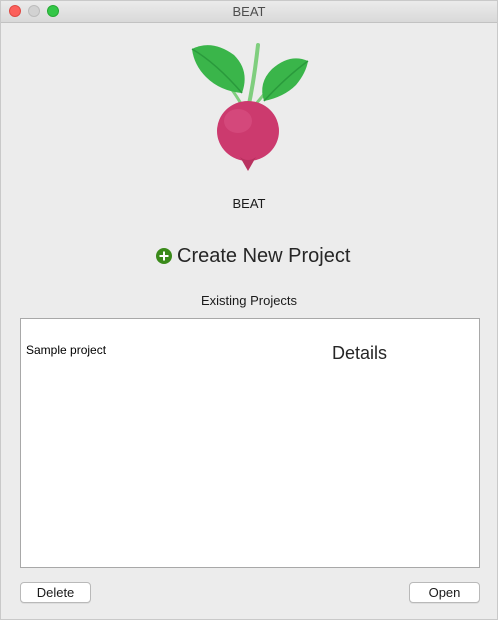  What do you see at coordinates (249, 203) in the screenshot?
I see `app-name-label: BEAT` at bounding box center [249, 203].